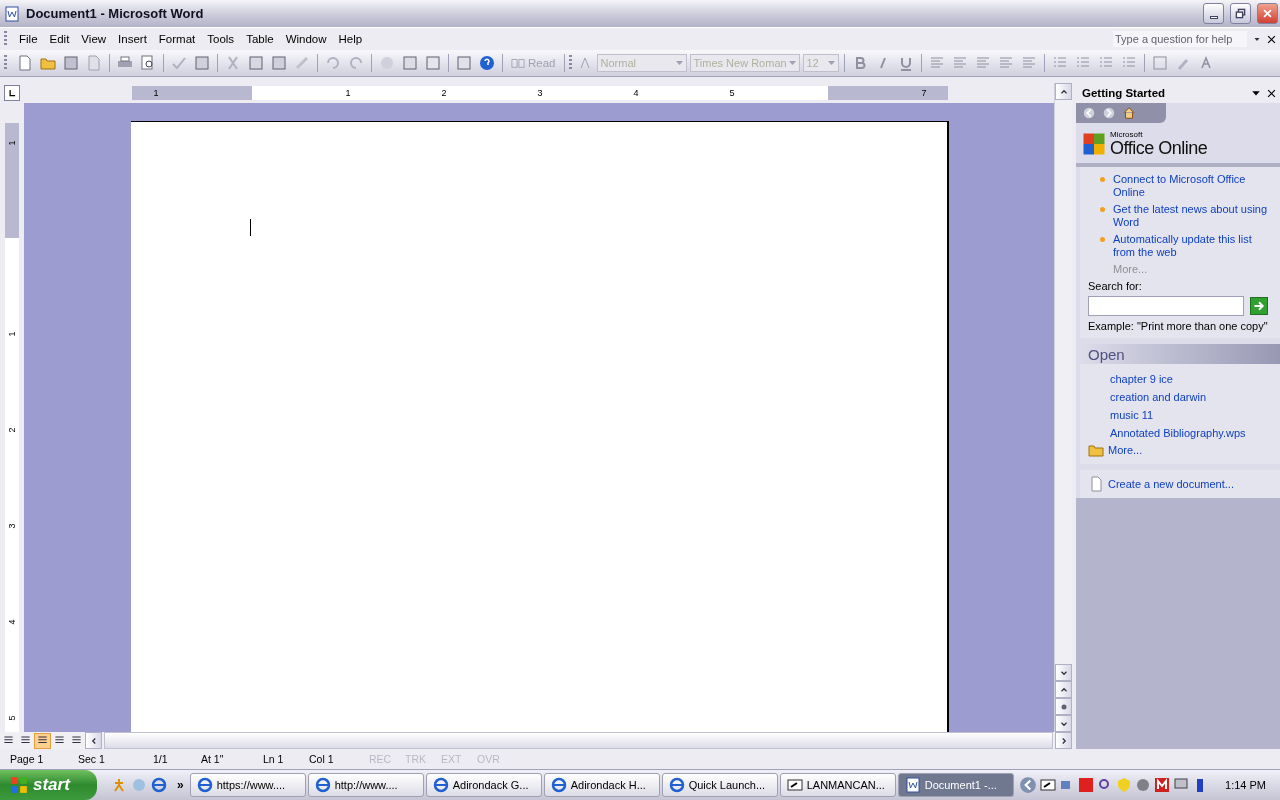 The height and width of the screenshot is (800, 1280). Describe the element at coordinates (221, 39) in the screenshot. I see `menu-item: Tools` at that location.